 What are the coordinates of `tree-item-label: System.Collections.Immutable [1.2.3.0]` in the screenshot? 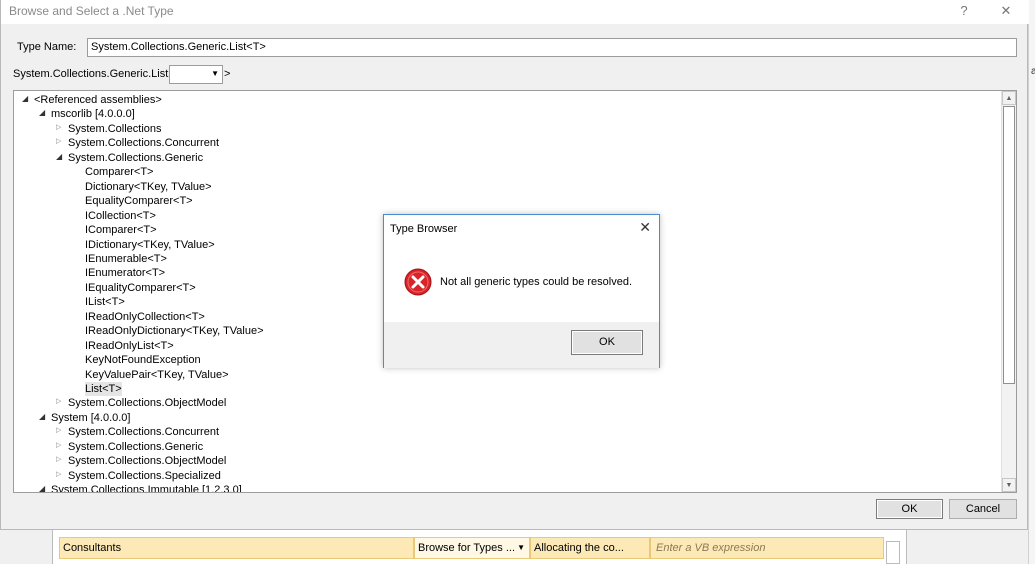 It's located at (146, 488).